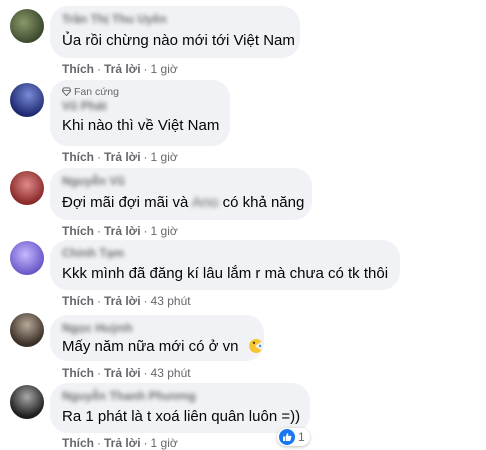  I want to click on author-name: Chinh Tạm, so click(225, 253).